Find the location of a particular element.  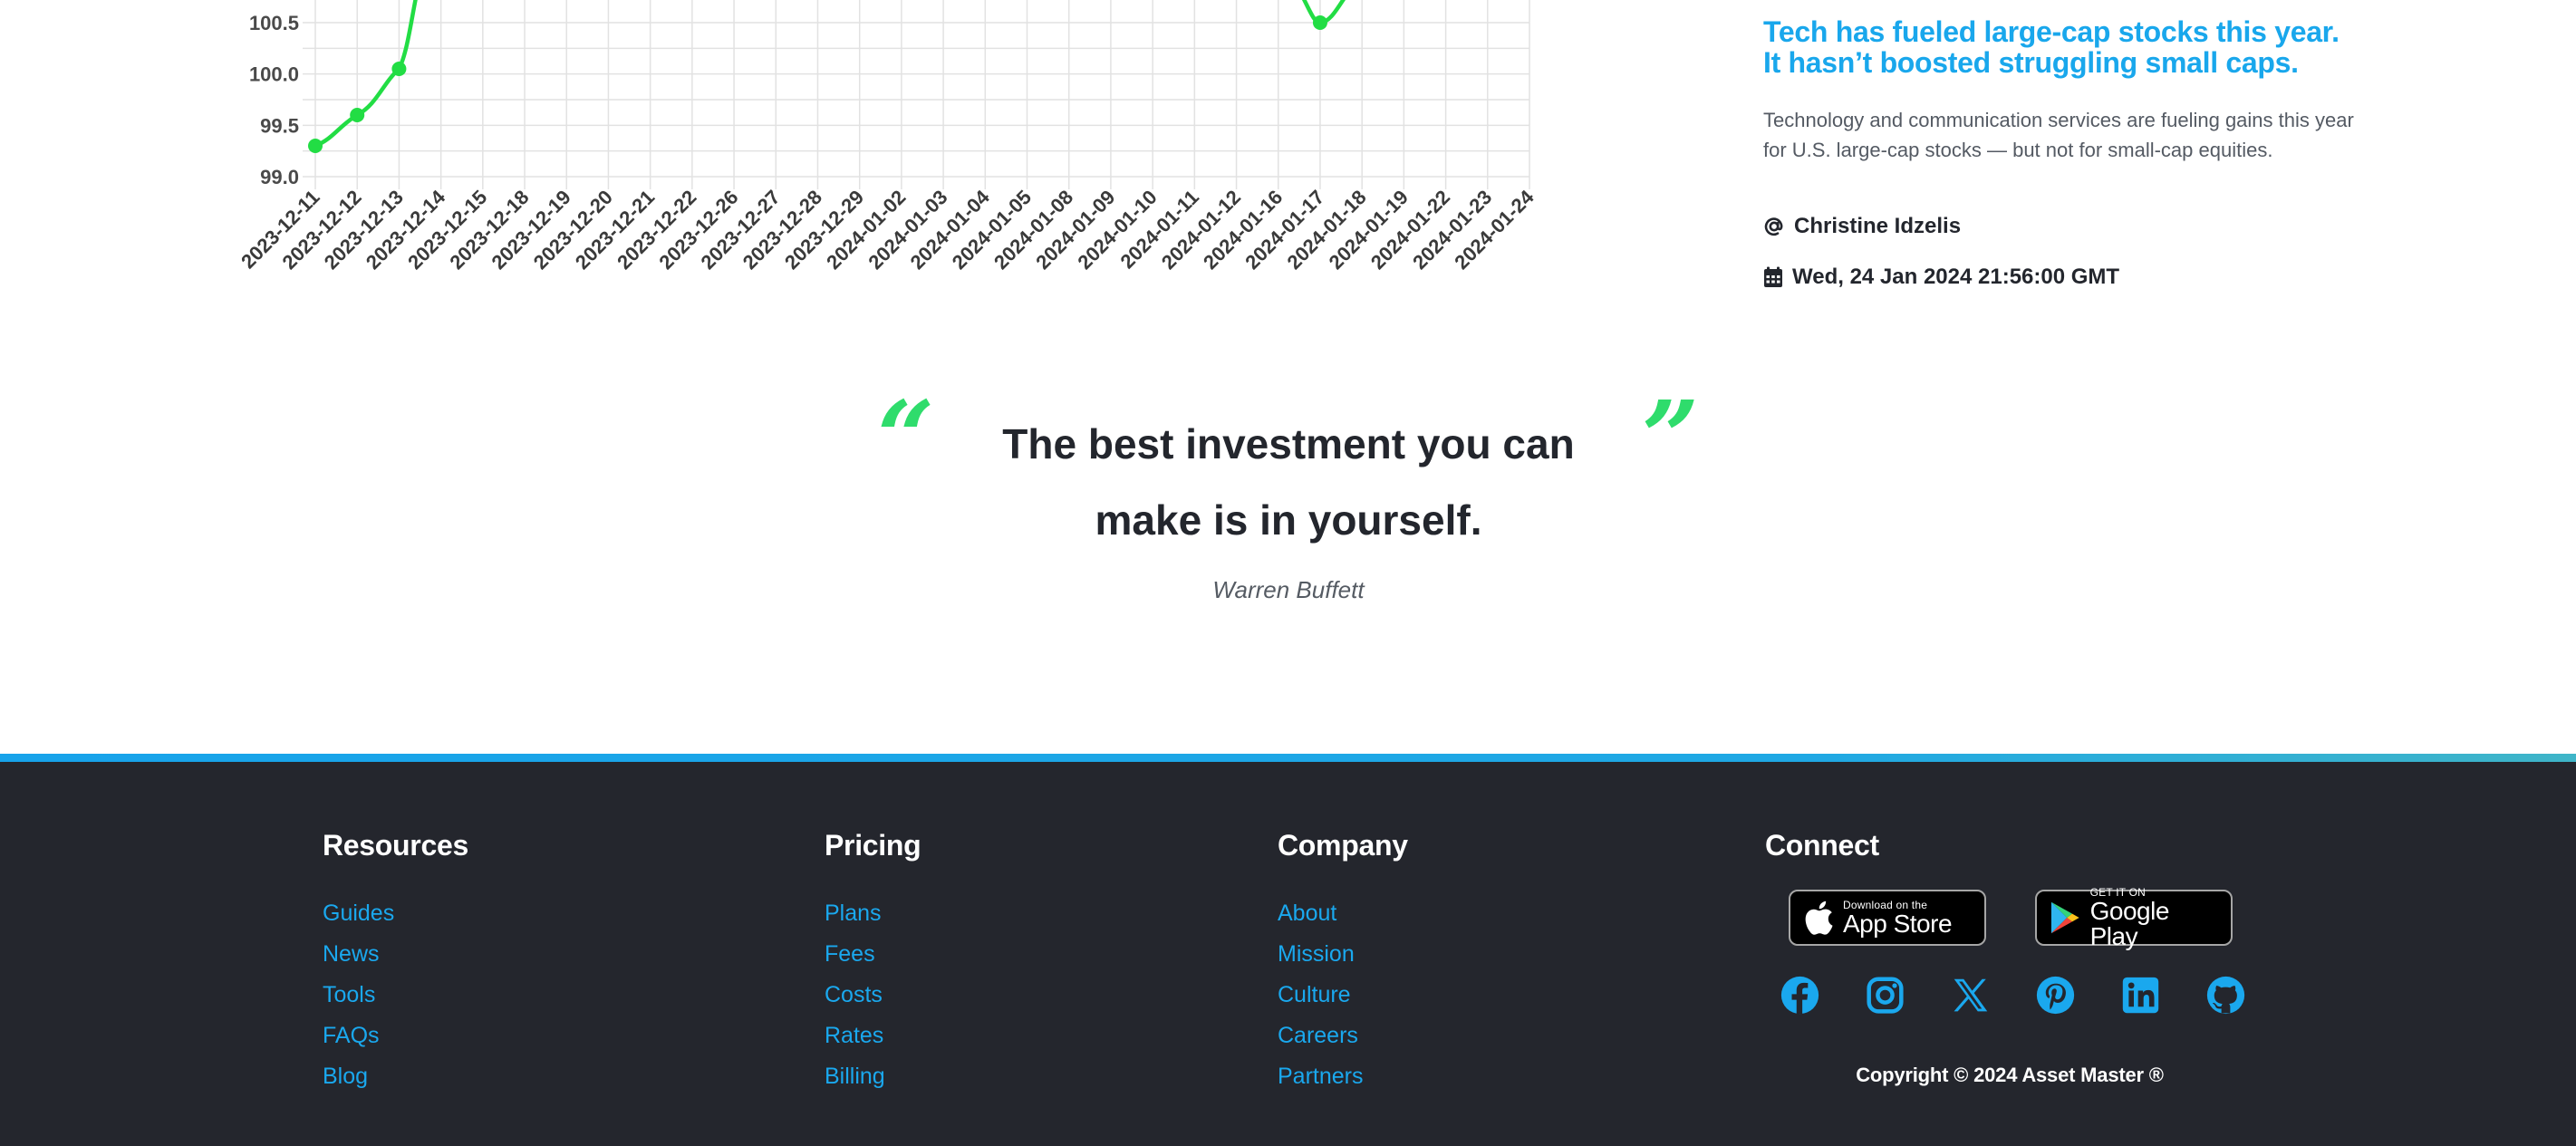

footer-link-rates: Rates is located at coordinates (873, 1036).